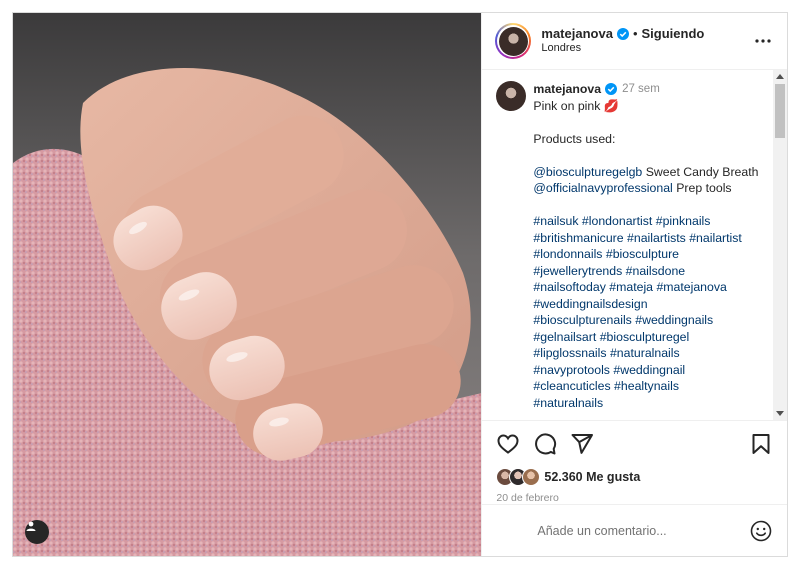 This screenshot has height=568, width=800. Describe the element at coordinates (511, 96) in the screenshot. I see `caption-avatar` at that location.